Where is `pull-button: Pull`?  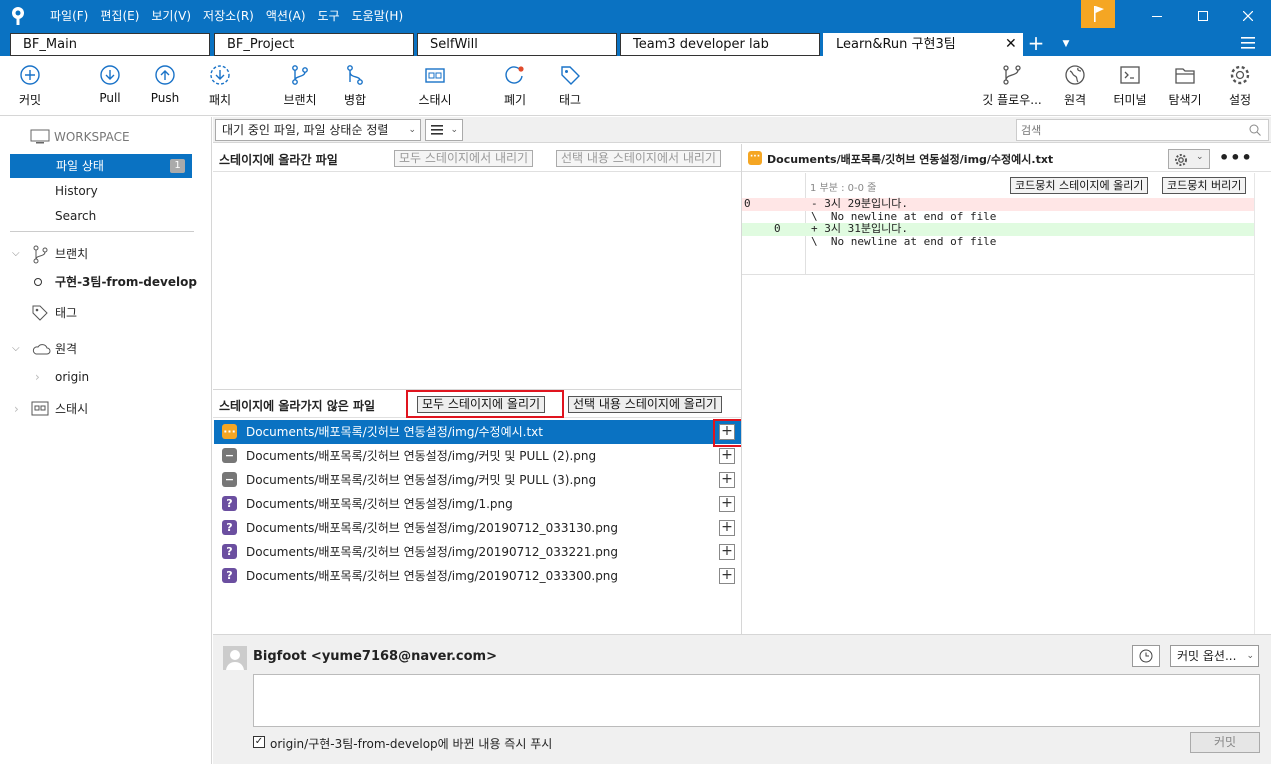
pull-button: Pull is located at coordinates (110, 88).